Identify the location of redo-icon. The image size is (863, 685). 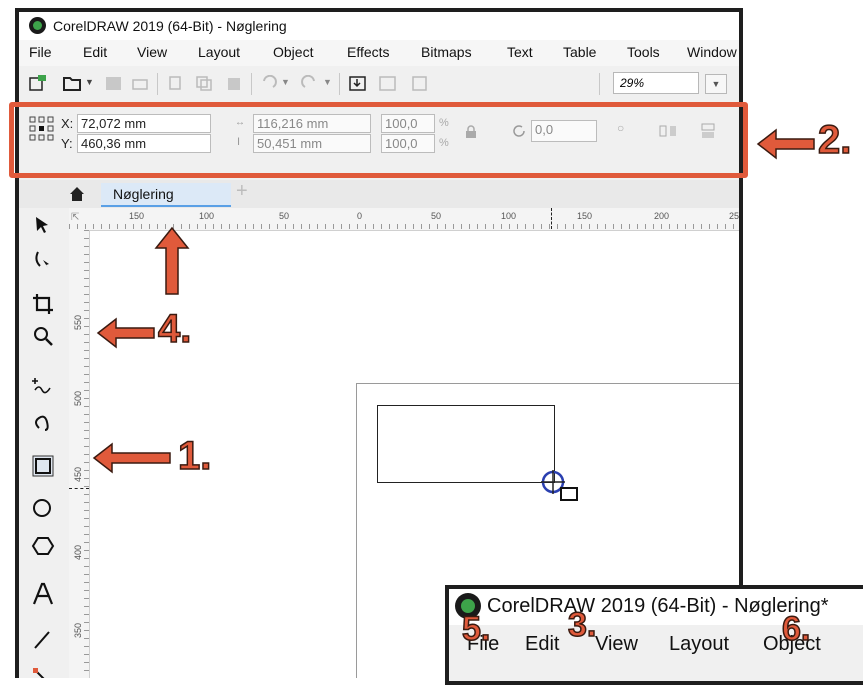
(310, 83).